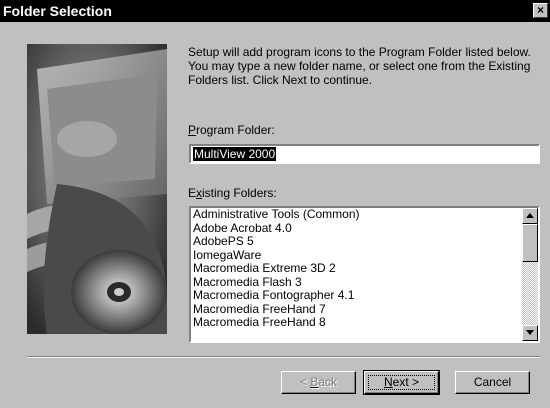  I want to click on focus-rect, so click(401, 382).